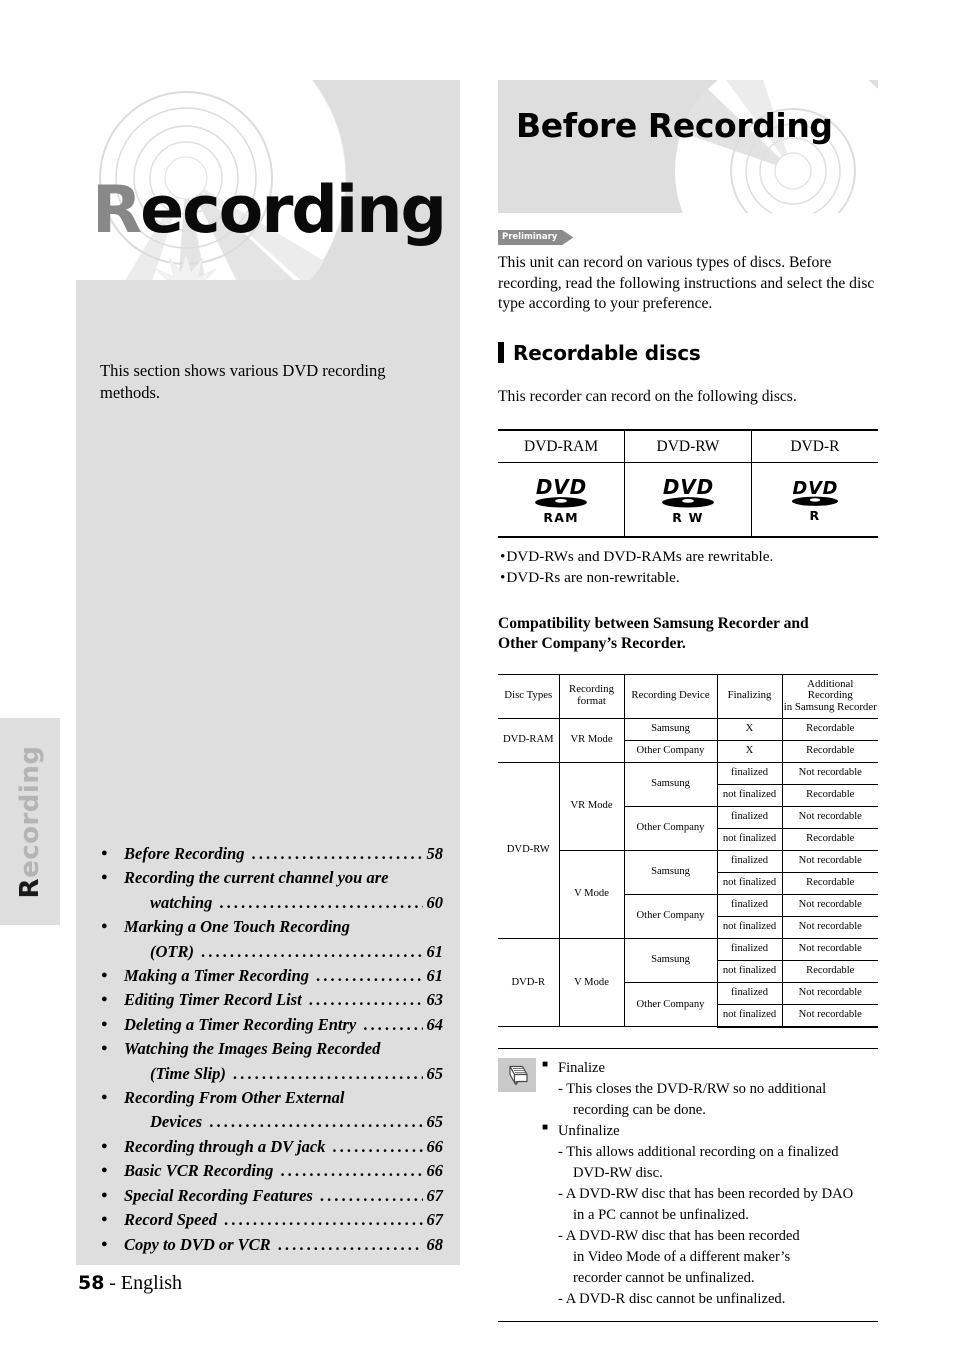 The height and width of the screenshot is (1349, 954). Describe the element at coordinates (501, 353) in the screenshot. I see `heading-accent-bar` at that location.